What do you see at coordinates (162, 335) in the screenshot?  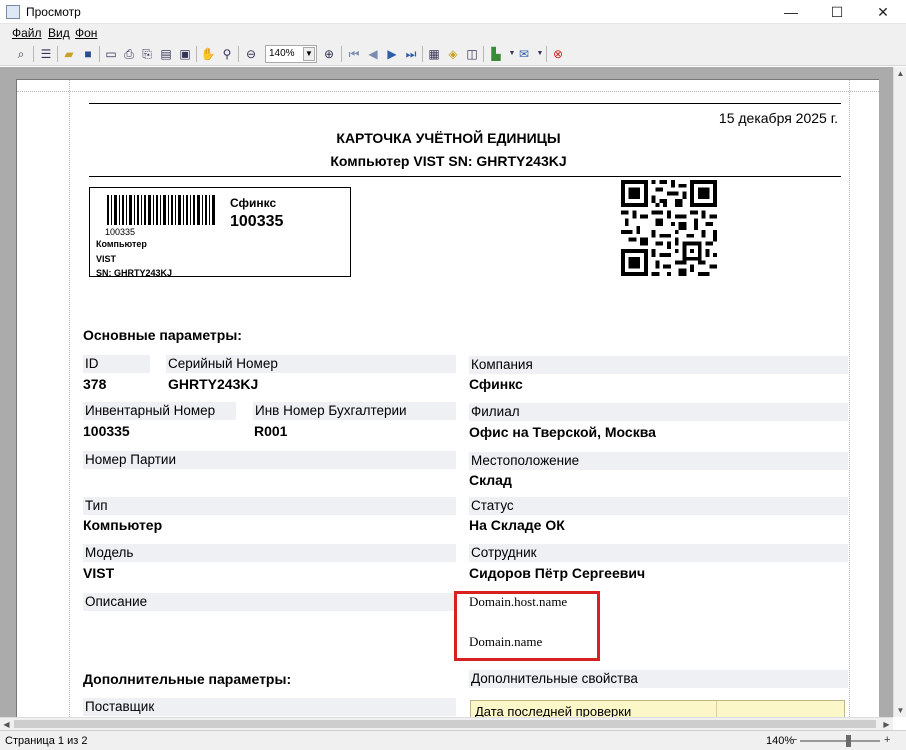 I see `main-parameters-heading: Основные параметры:` at bounding box center [162, 335].